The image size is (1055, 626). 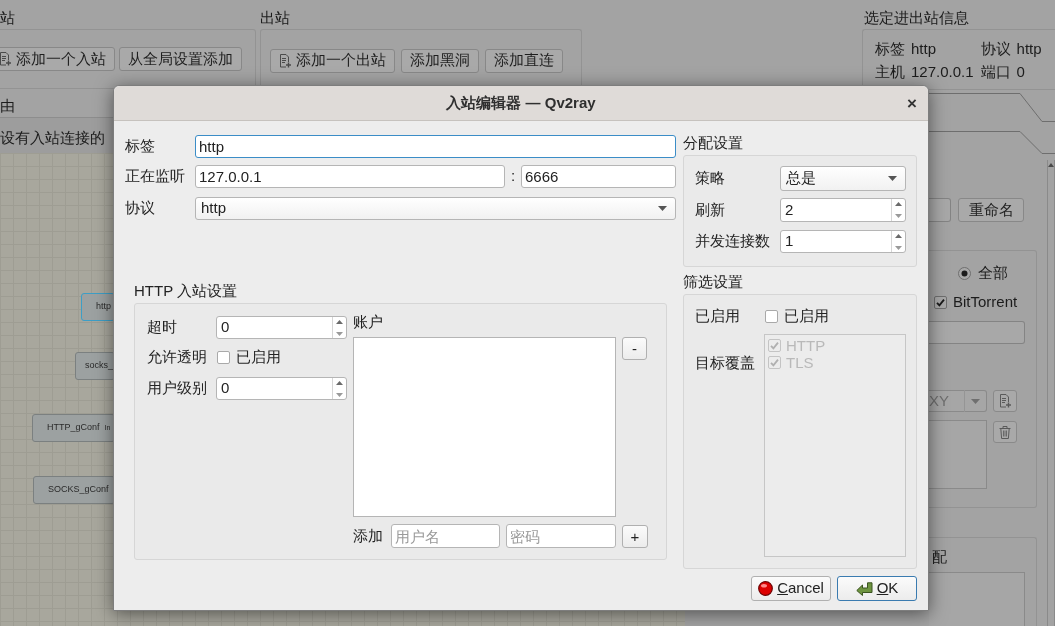 I want to click on password-input: 密码, so click(x=561, y=536).